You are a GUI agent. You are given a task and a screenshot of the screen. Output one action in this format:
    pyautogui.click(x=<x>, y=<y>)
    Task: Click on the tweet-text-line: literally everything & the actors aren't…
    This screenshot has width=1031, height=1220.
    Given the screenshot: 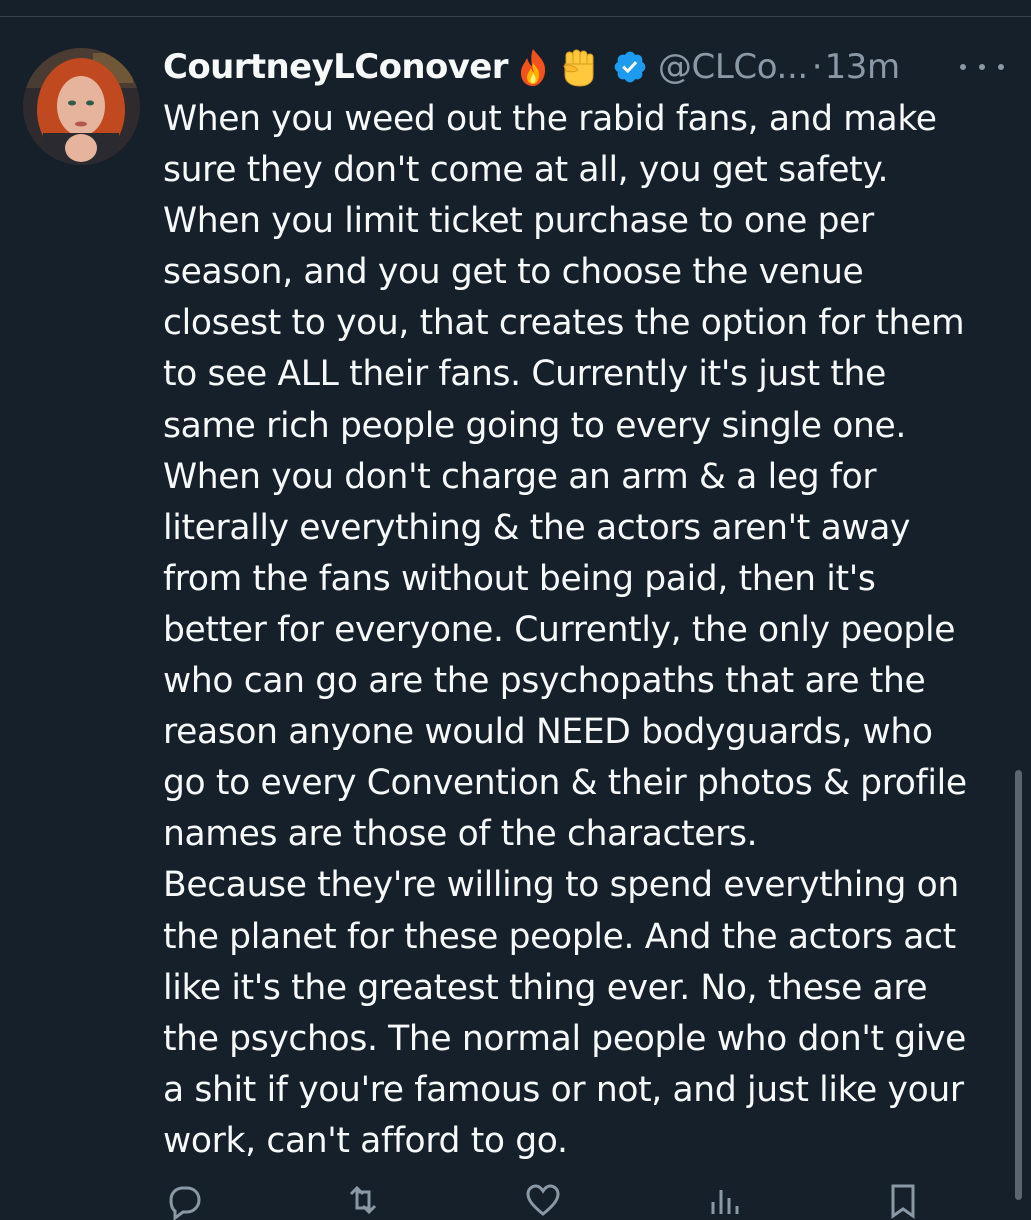 What is the action you would take?
    pyautogui.click(x=537, y=527)
    